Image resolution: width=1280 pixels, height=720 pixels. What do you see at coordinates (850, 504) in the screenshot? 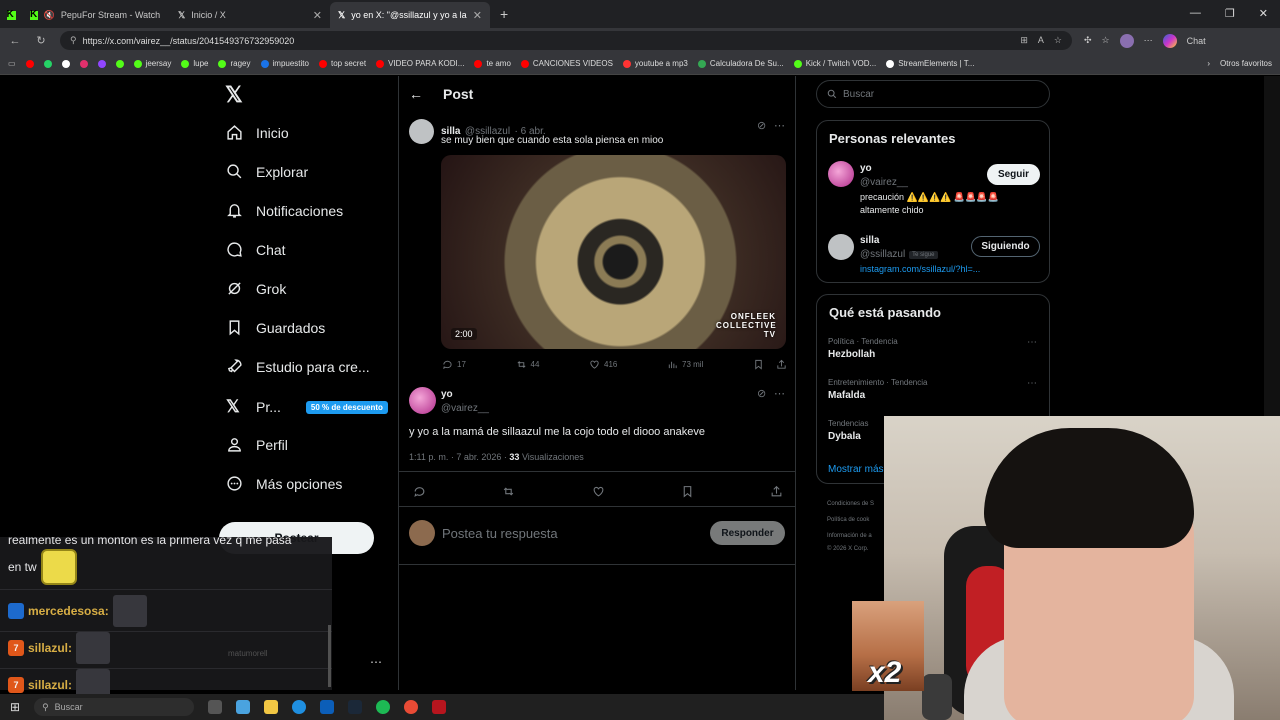
I see `footer-link: Condiciones de S` at bounding box center [850, 504].